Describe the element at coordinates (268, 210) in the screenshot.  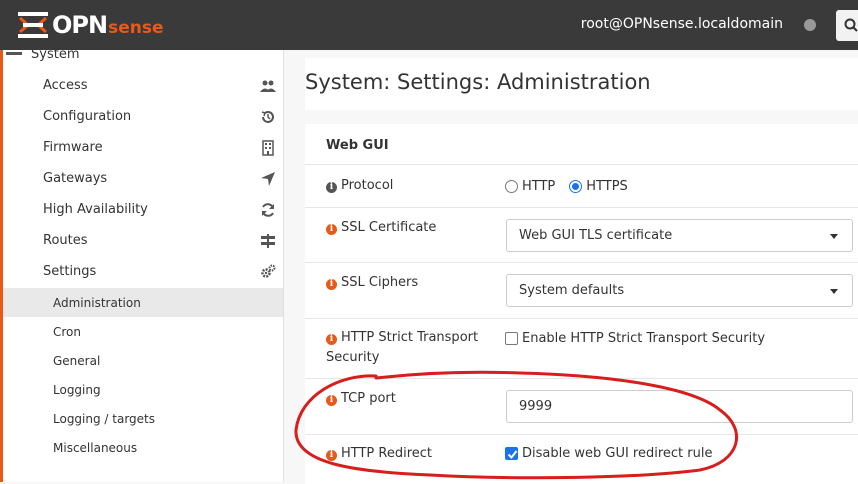
I see `refresh-icon` at that location.